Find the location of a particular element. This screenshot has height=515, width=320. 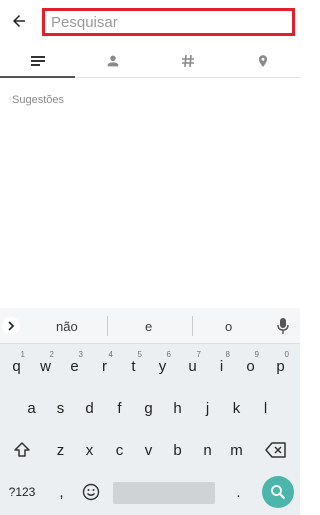

key-q: q1 is located at coordinates (16, 366).